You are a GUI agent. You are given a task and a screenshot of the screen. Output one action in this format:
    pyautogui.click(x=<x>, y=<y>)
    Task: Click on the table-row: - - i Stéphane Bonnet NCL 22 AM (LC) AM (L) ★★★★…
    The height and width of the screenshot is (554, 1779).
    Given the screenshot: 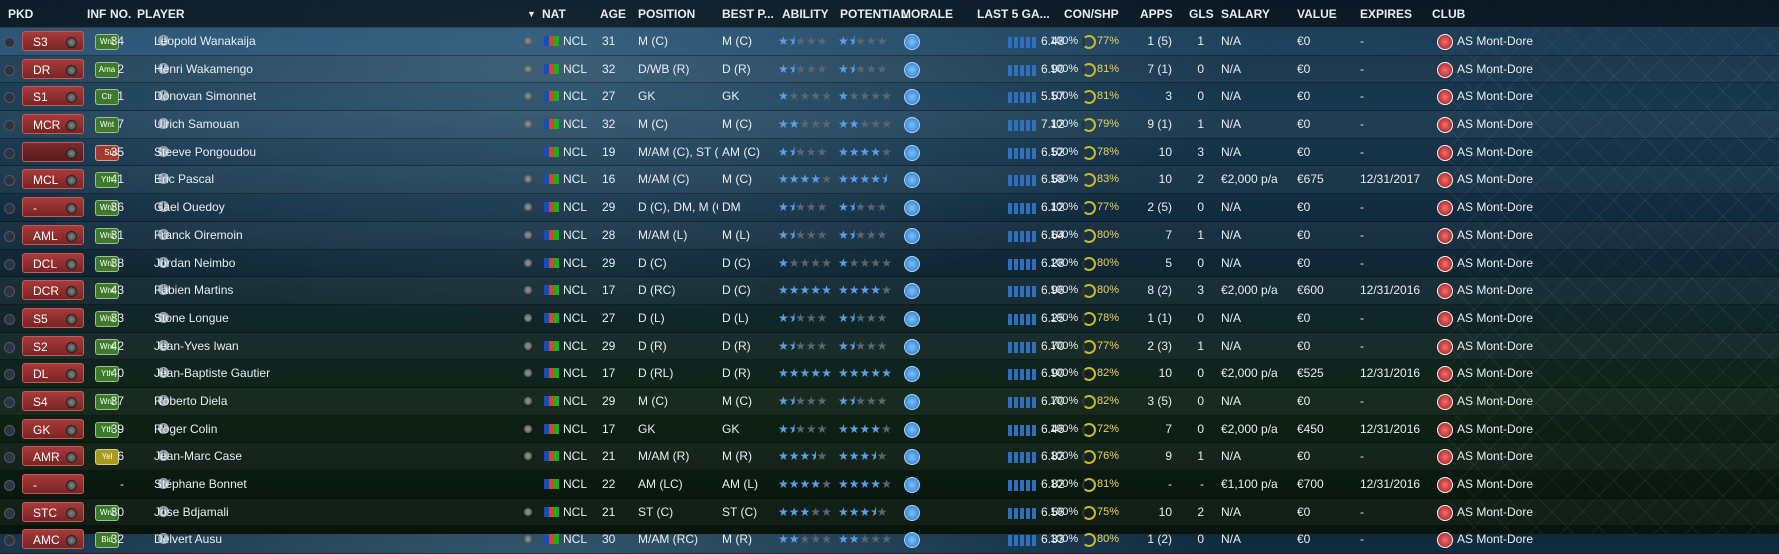 What is the action you would take?
    pyautogui.click(x=889, y=485)
    